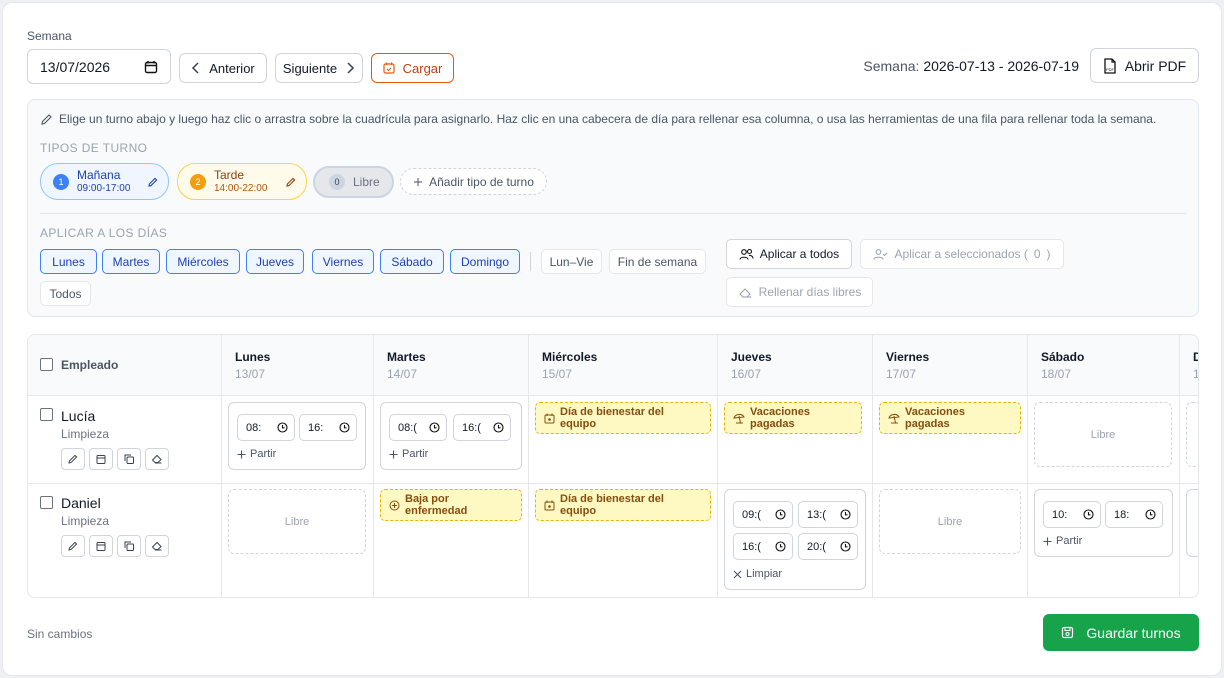  What do you see at coordinates (935, 418) in the screenshot?
I see `absence-label: Vacaciones pagadas` at bounding box center [935, 418].